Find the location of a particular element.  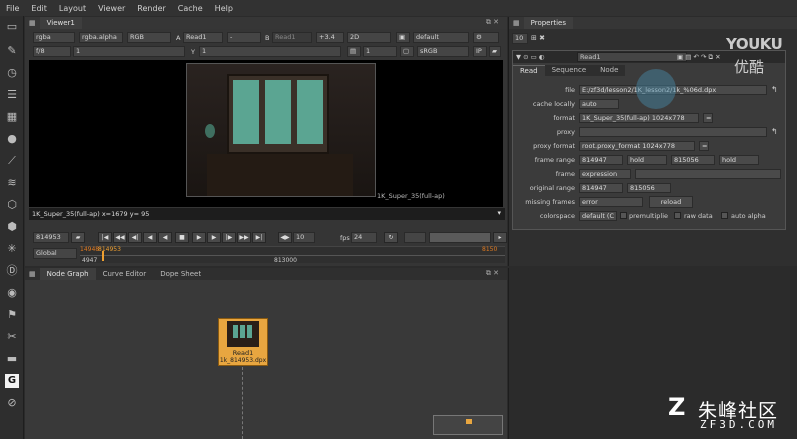

tab-node: Node is located at coordinates (609, 70).